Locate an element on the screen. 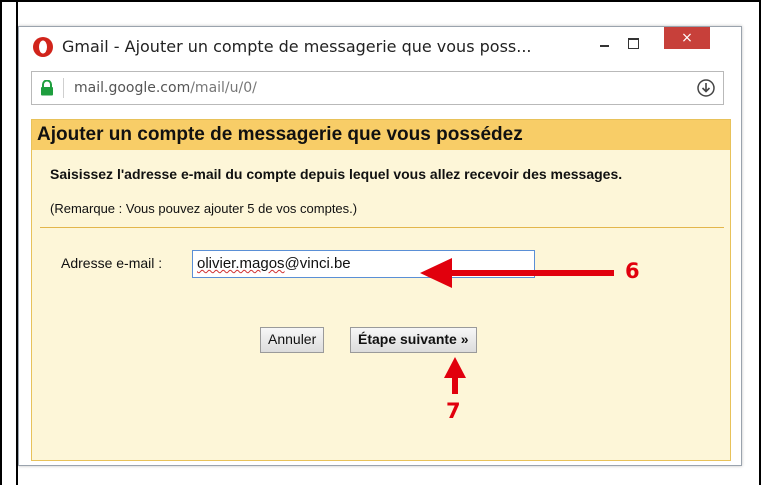 This screenshot has height=485, width=761. address-separator is located at coordinates (63, 88).